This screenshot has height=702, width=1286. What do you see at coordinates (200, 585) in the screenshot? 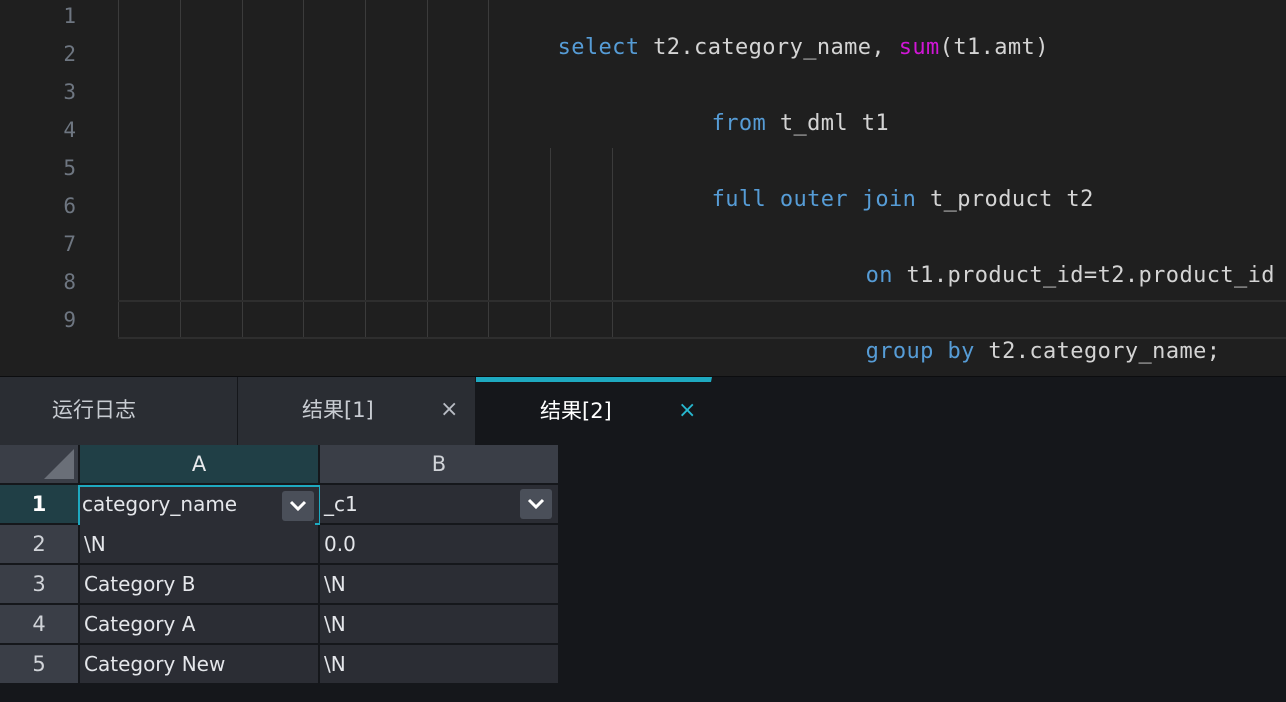
I see `grid-cell: Category B` at bounding box center [200, 585].